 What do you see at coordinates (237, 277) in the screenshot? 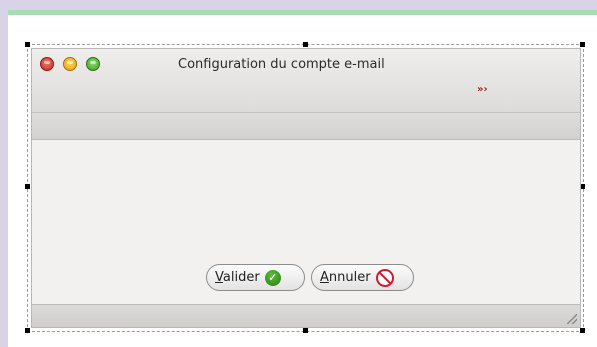
I see `validate-button-label: Valider` at bounding box center [237, 277].